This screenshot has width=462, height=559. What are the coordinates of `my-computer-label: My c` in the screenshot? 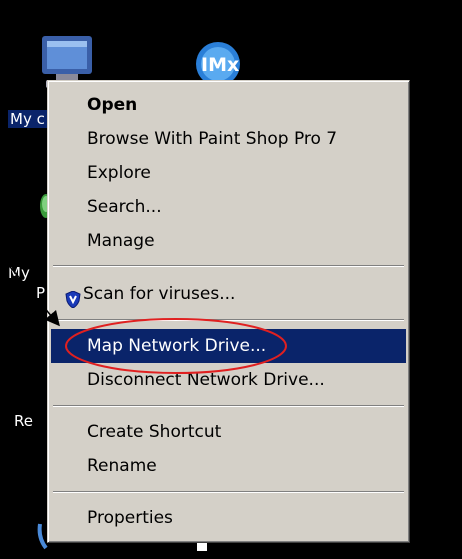 It's located at (27, 119).